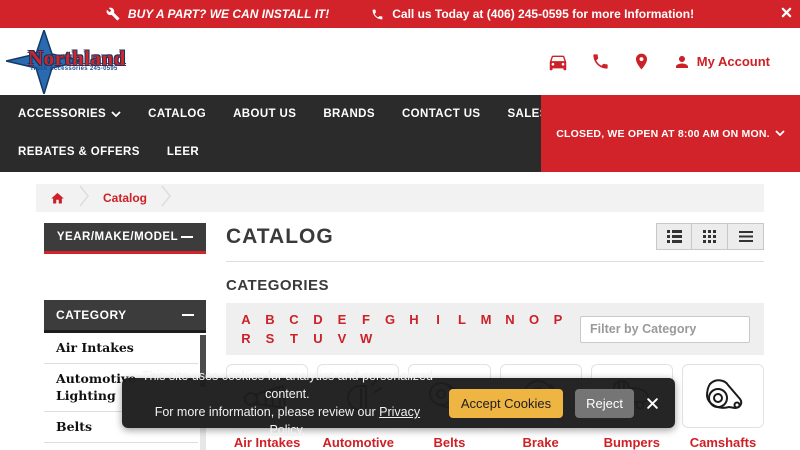  Describe the element at coordinates (70, 62) in the screenshot. I see `northland-logo: Northland Truck Accessories 245-0595` at that location.